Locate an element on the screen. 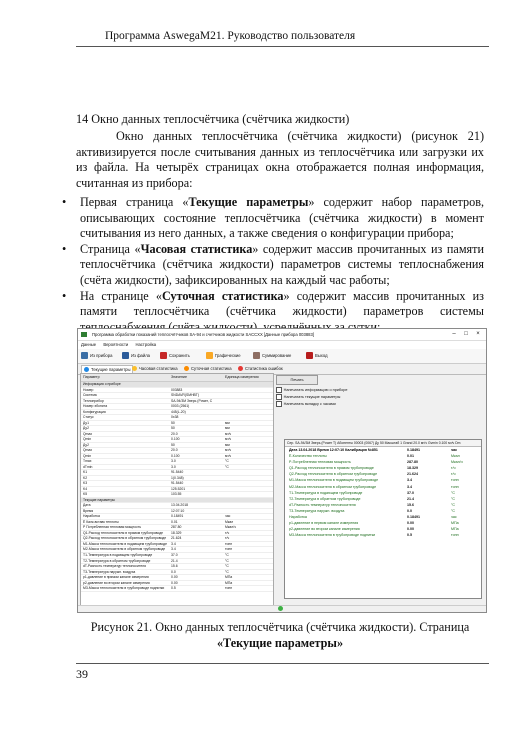 The height and width of the screenshot is (735, 520). from-file-button: Из файла is located at coordinates (136, 356).